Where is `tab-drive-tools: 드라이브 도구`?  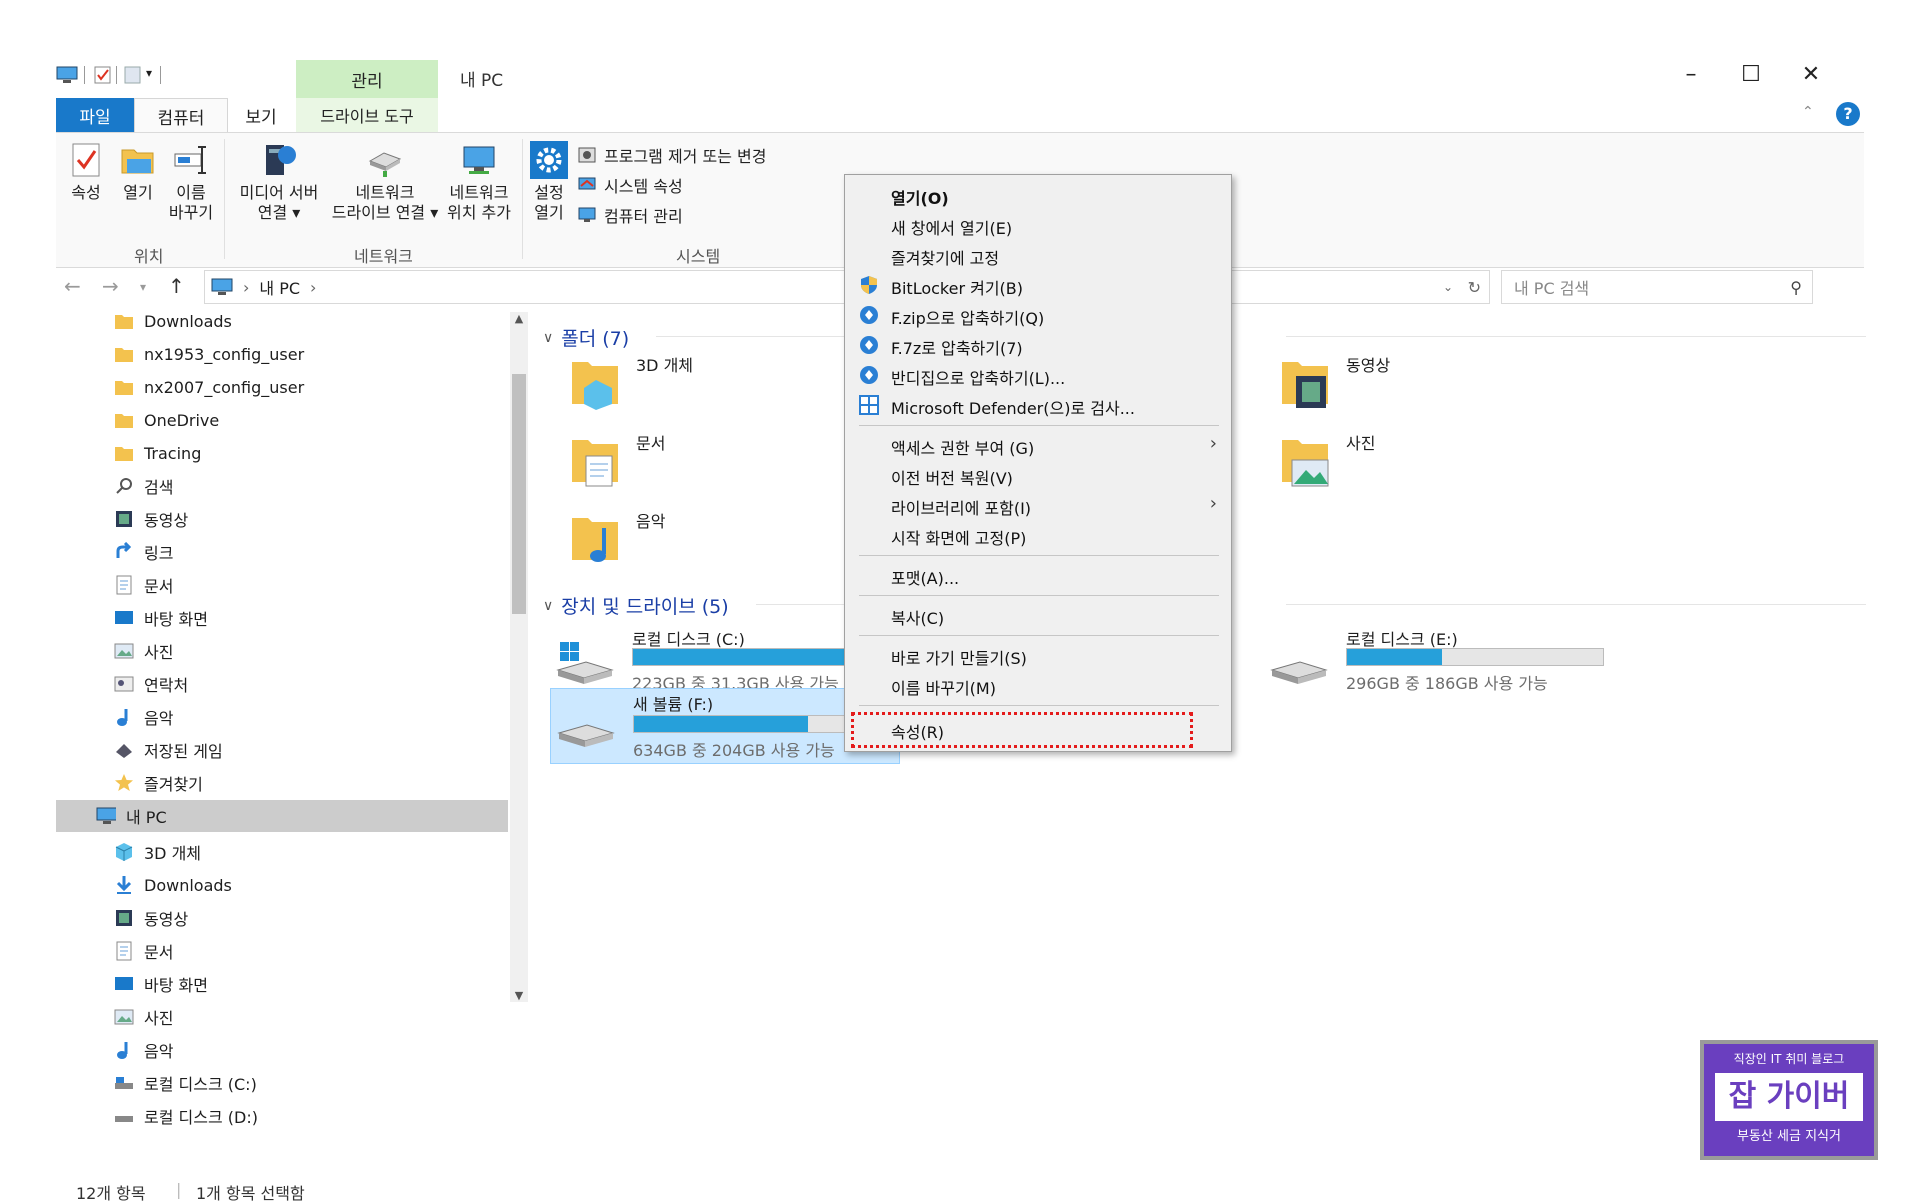 tab-drive-tools: 드라이브 도구 is located at coordinates (367, 115).